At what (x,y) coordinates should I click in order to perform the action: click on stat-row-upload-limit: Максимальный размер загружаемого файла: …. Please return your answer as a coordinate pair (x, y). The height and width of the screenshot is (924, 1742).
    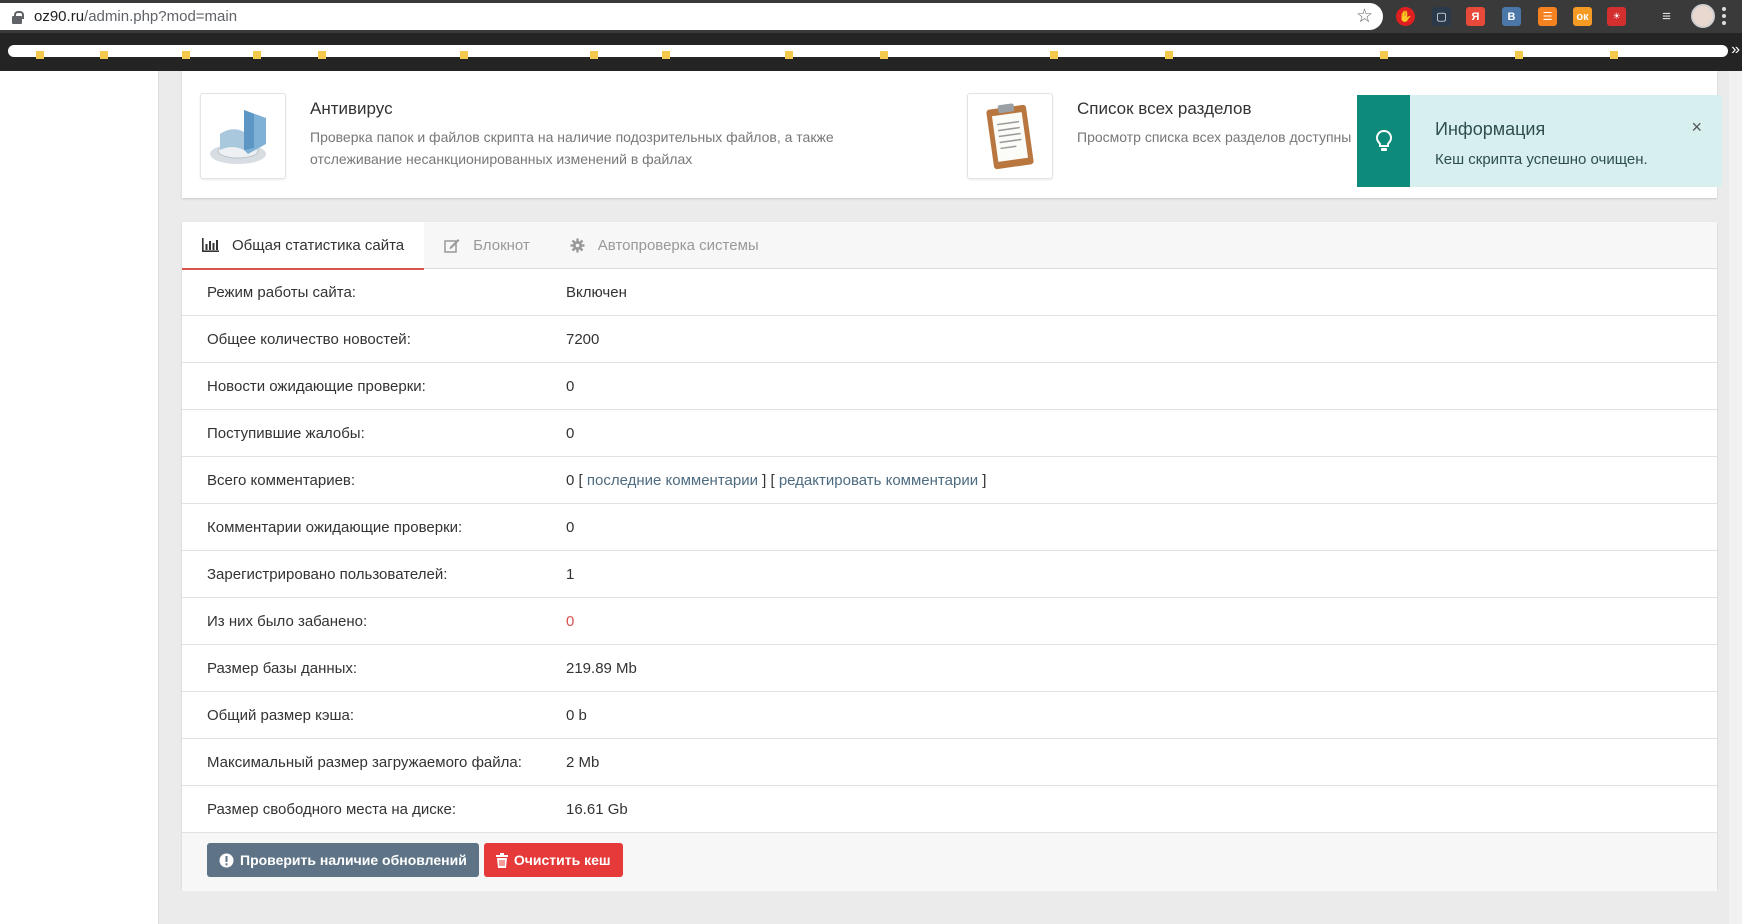
    Looking at the image, I should click on (949, 762).